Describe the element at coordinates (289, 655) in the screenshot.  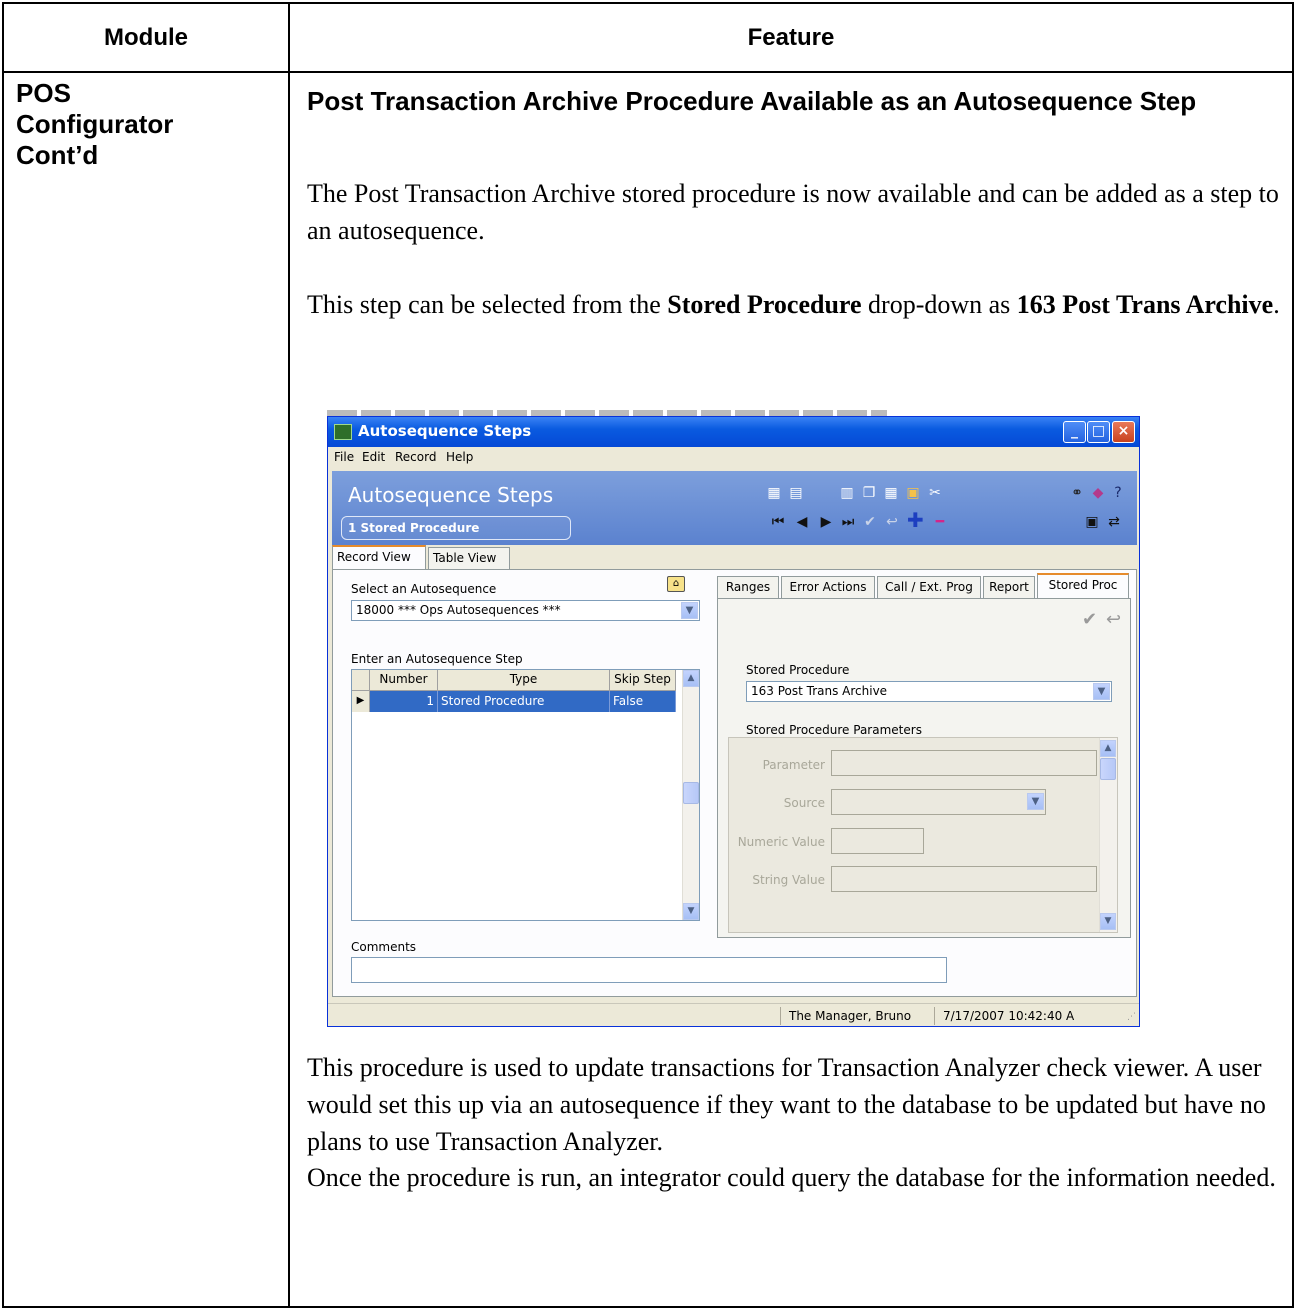
I see `column-divider` at that location.